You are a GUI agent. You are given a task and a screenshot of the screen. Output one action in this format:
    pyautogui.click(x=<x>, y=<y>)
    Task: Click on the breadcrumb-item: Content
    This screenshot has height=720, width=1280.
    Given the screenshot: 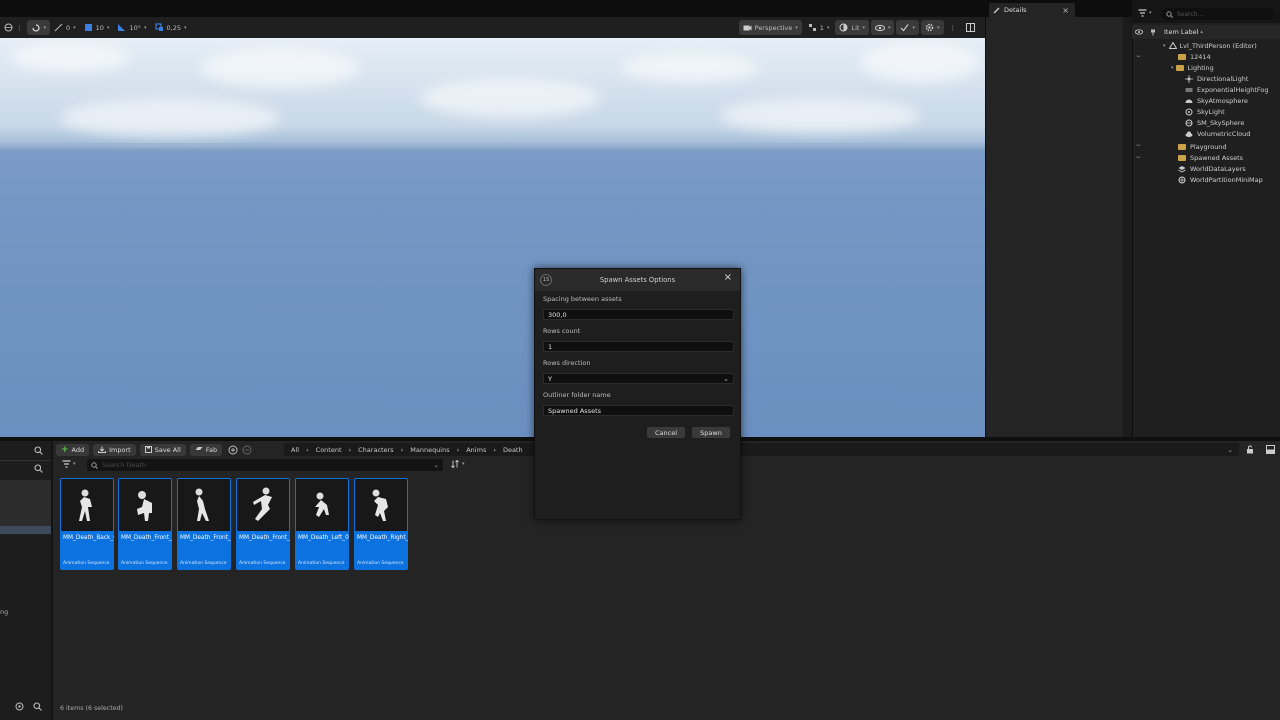 What is the action you would take?
    pyautogui.click(x=329, y=450)
    